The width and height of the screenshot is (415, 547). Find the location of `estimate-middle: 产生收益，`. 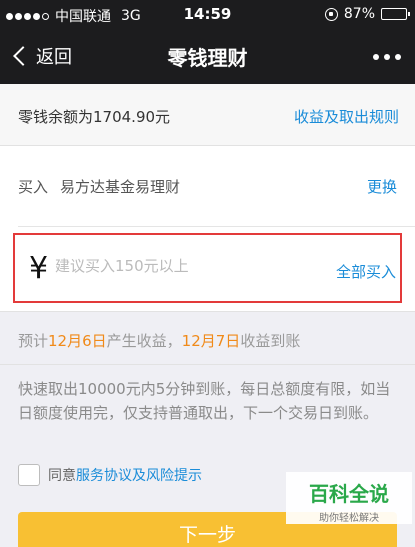

estimate-middle: 产生收益， is located at coordinates (144, 341).